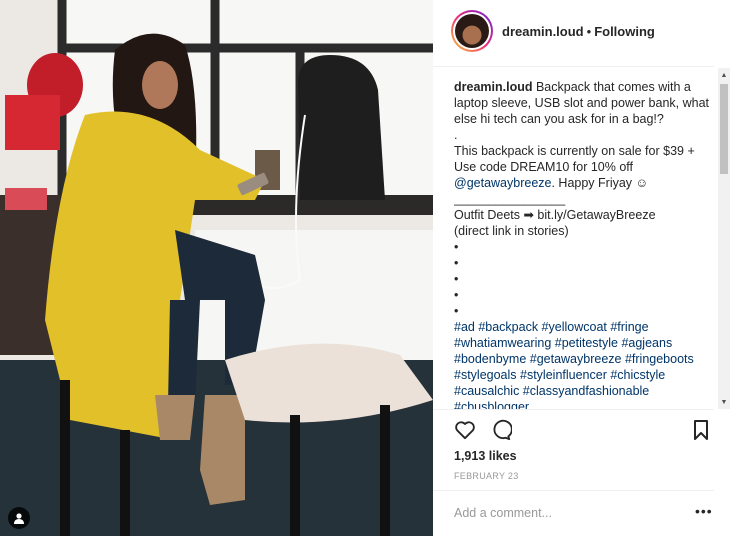 This screenshot has width=732, height=537. What do you see at coordinates (704, 511) in the screenshot?
I see `more-options-icon: •••` at bounding box center [704, 511].